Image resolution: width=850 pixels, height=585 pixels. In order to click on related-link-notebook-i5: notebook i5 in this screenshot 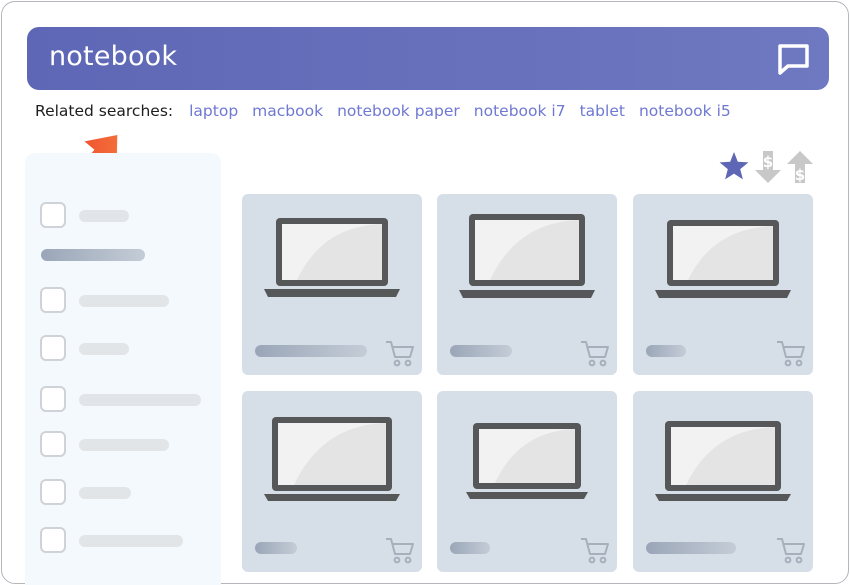, I will do `click(685, 111)`.